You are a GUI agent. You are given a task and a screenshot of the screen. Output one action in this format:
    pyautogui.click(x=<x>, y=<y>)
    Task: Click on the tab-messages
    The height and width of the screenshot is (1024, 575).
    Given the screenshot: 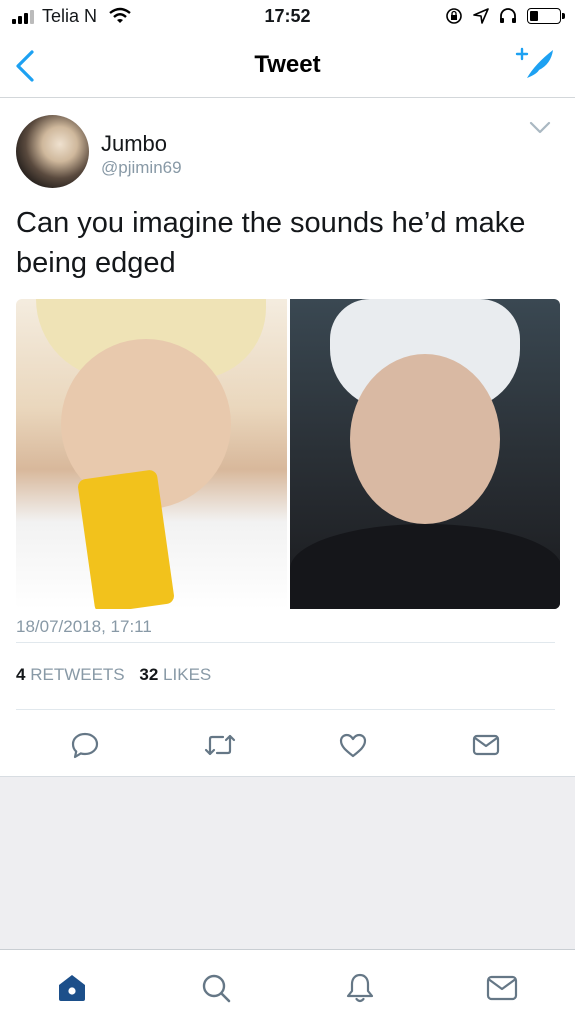 What is the action you would take?
    pyautogui.click(x=502, y=988)
    